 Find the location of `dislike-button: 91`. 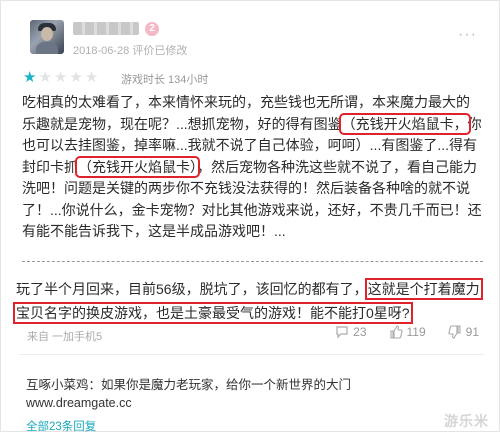

dislike-button: 91 is located at coordinates (463, 332).